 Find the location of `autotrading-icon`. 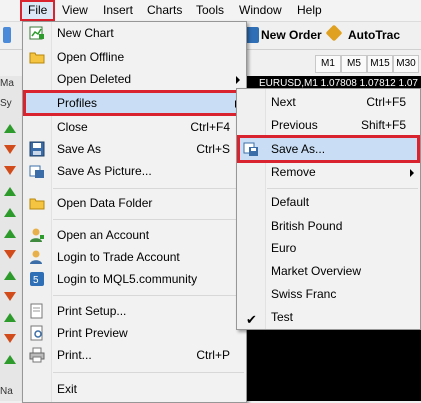

autotrading-icon is located at coordinates (334, 33).